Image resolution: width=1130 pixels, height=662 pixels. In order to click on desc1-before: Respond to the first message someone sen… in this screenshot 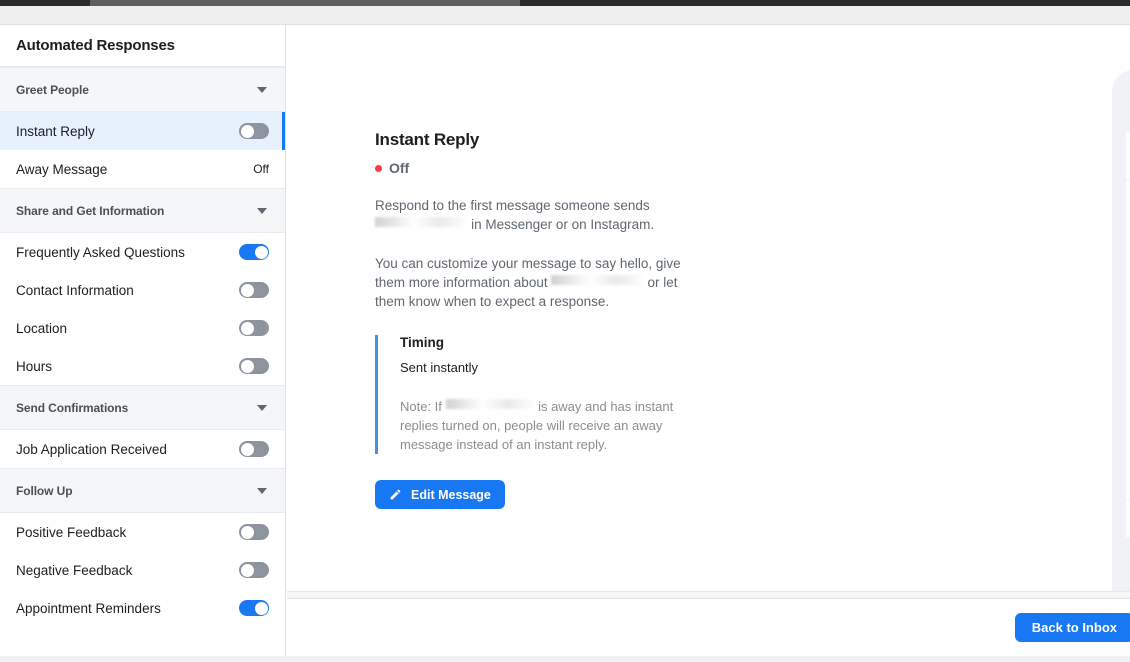, I will do `click(512, 205)`.